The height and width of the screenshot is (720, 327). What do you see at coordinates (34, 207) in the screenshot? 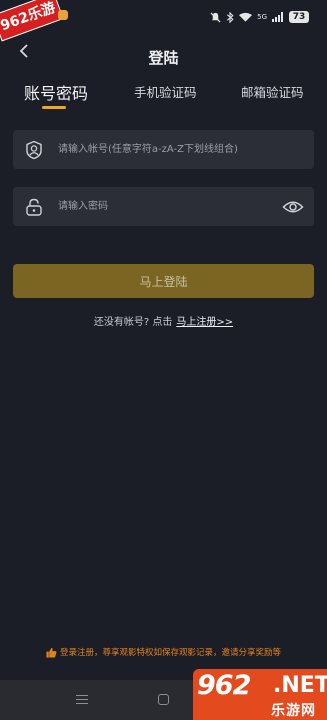
I see `lock-icon` at bounding box center [34, 207].